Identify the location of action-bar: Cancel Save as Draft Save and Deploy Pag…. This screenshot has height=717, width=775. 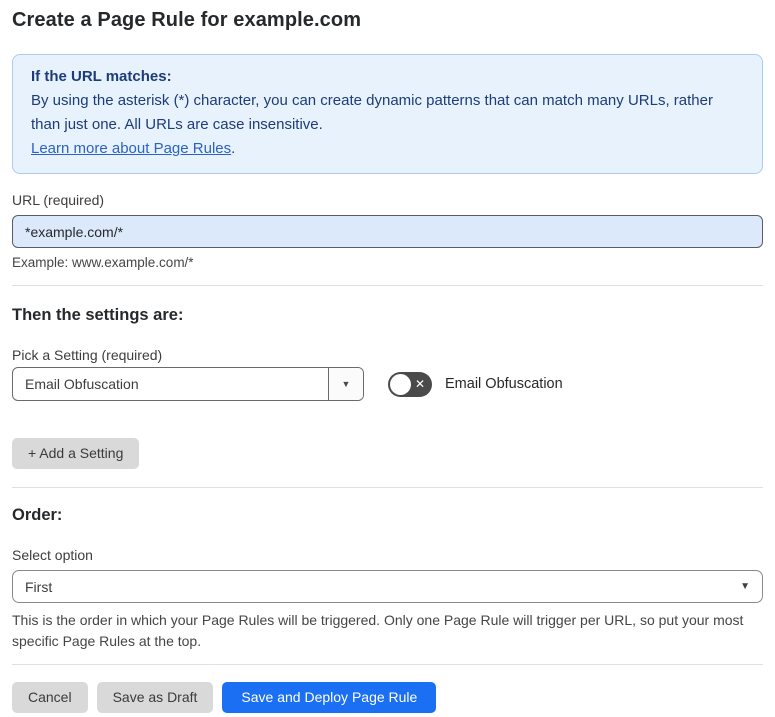
(387, 697).